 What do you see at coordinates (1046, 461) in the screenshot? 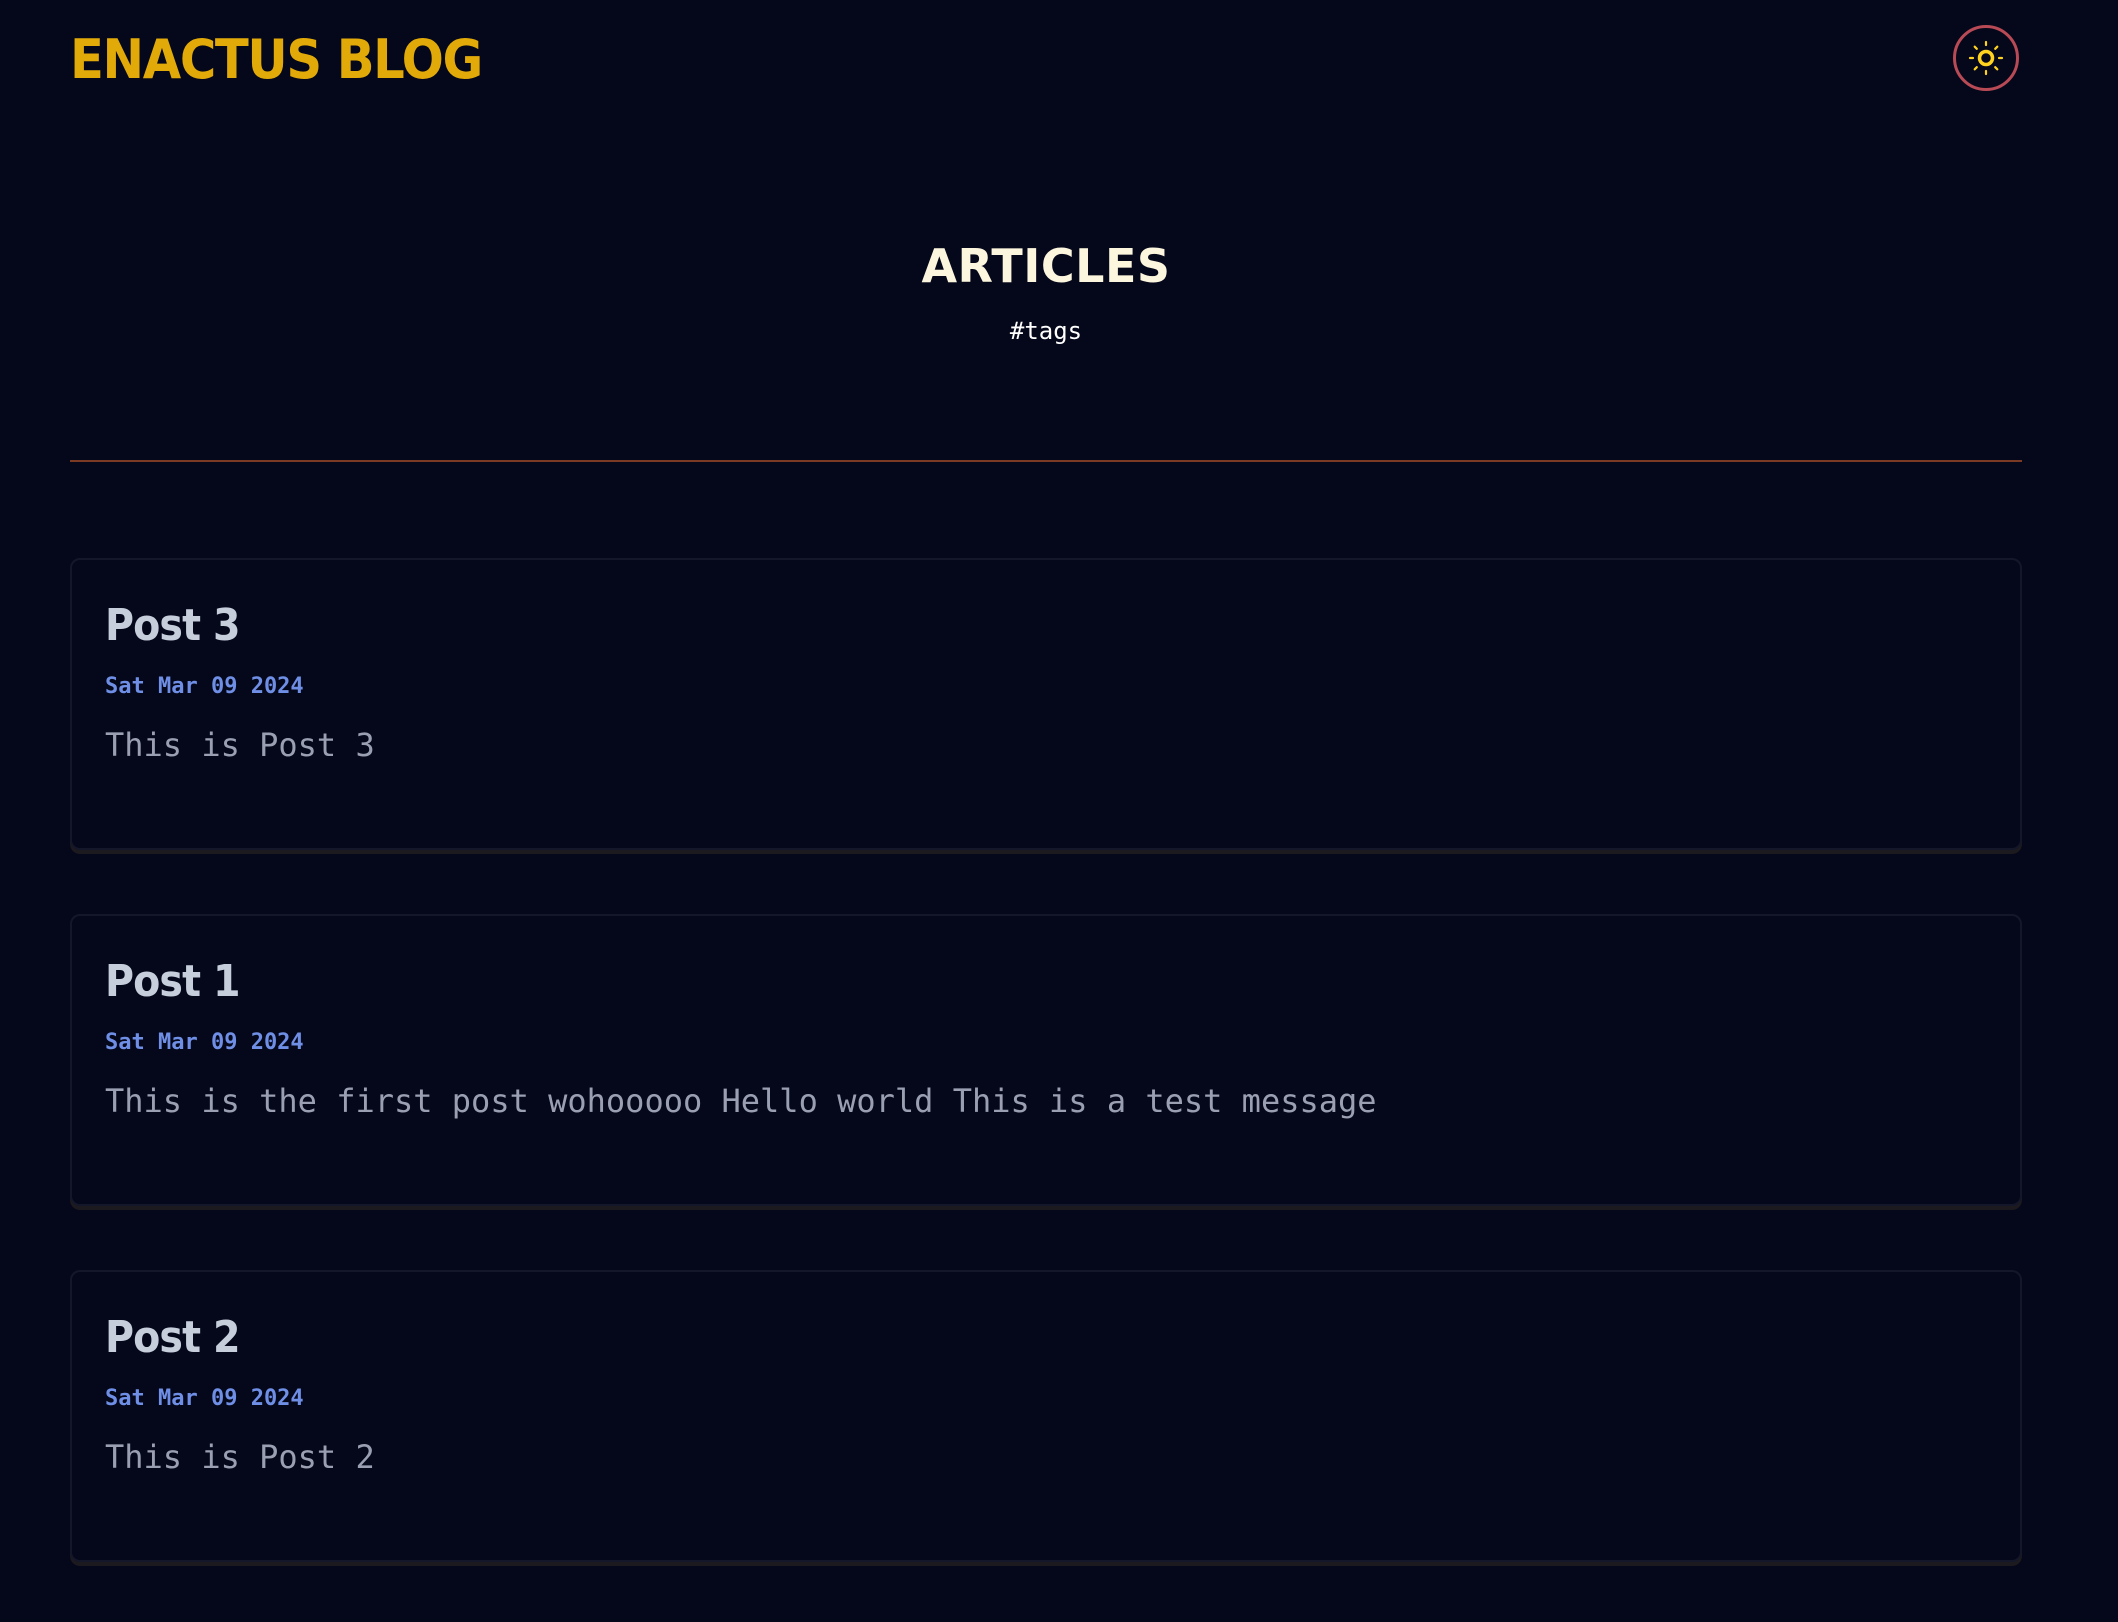
I see `divider` at bounding box center [1046, 461].